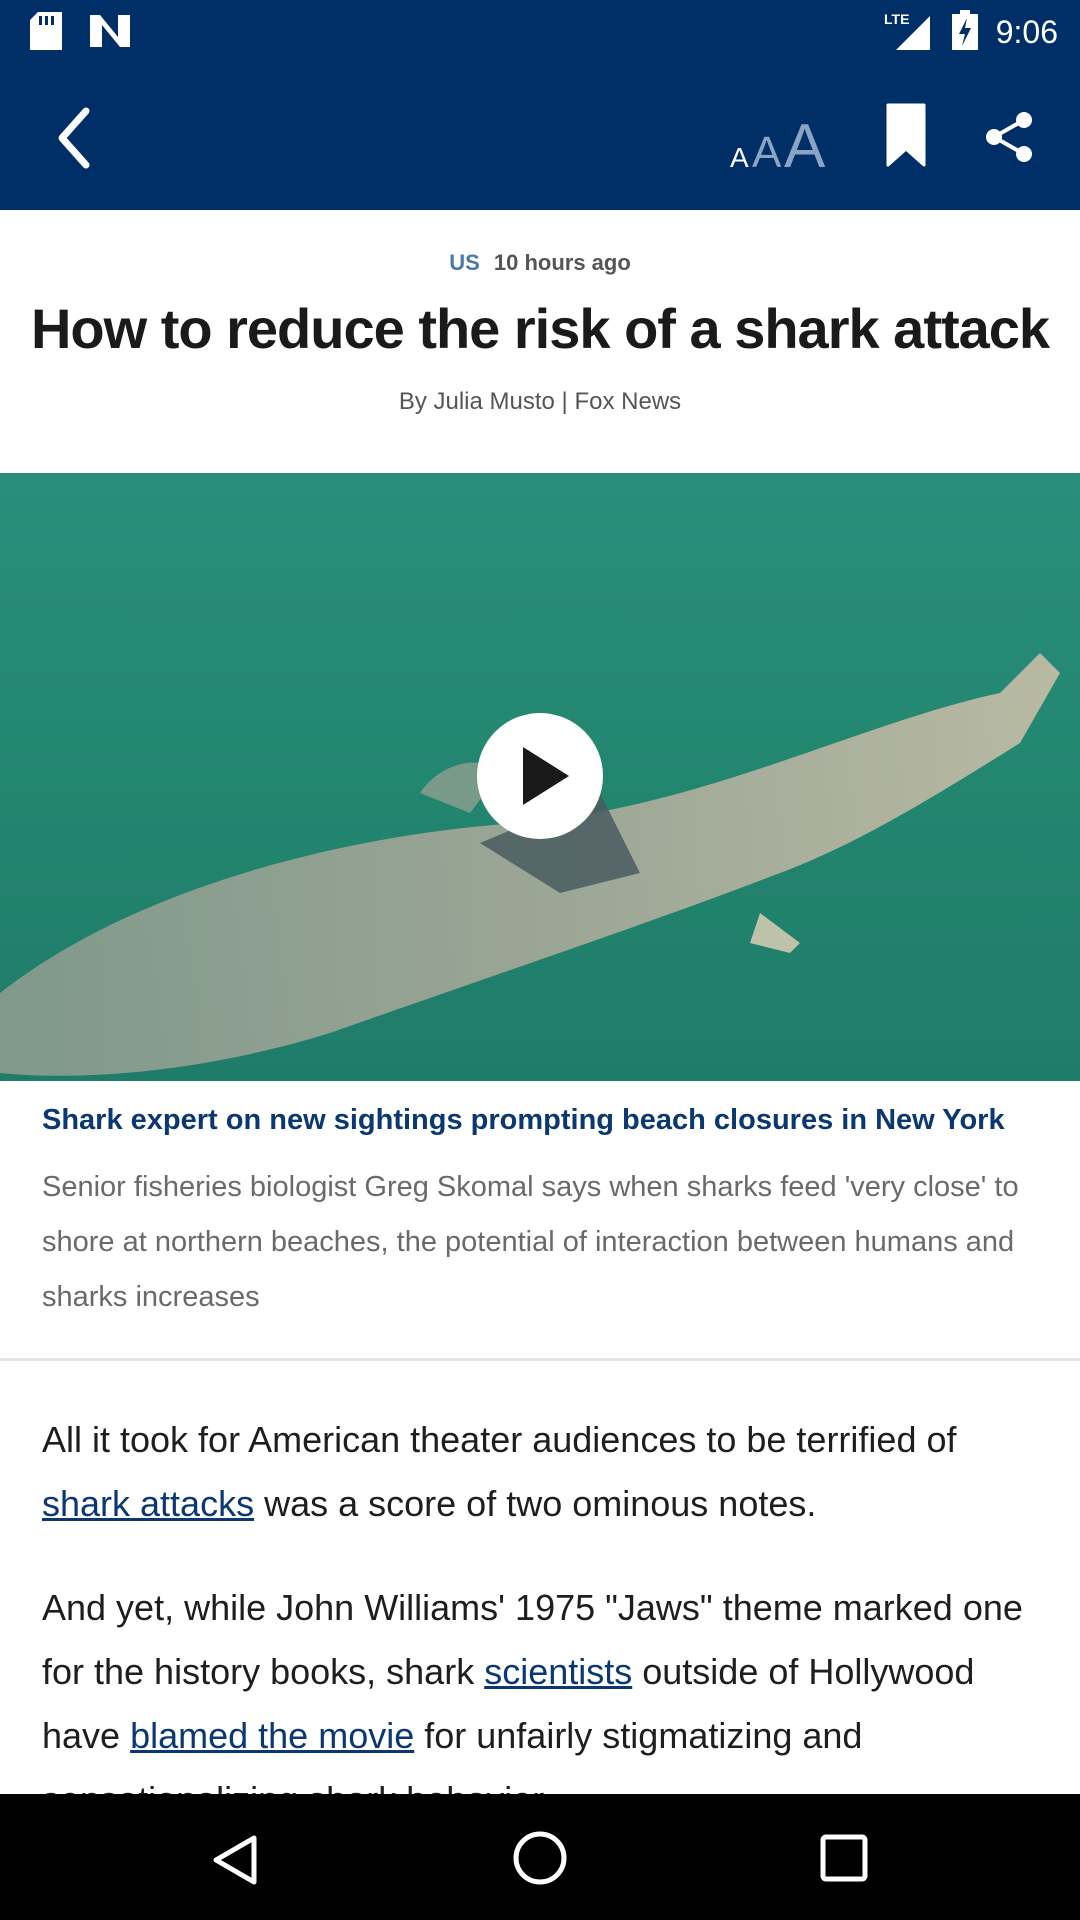 This screenshot has width=1080, height=1920. I want to click on status-time: 9:06, so click(1026, 31).